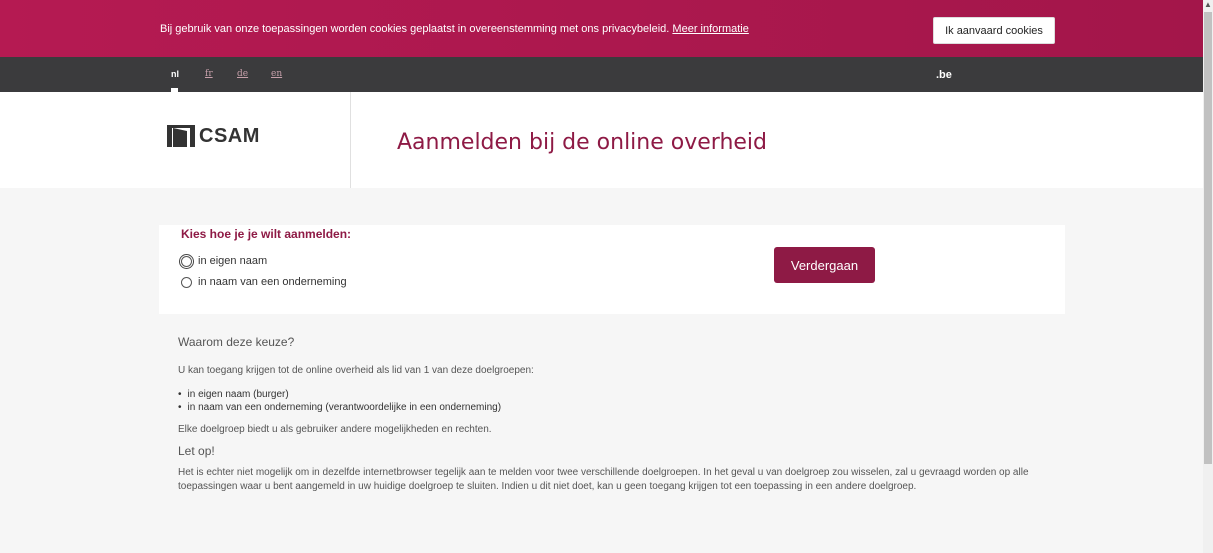 Image resolution: width=1213 pixels, height=553 pixels. I want to click on page-scrollbar: ▲, so click(1208, 276).